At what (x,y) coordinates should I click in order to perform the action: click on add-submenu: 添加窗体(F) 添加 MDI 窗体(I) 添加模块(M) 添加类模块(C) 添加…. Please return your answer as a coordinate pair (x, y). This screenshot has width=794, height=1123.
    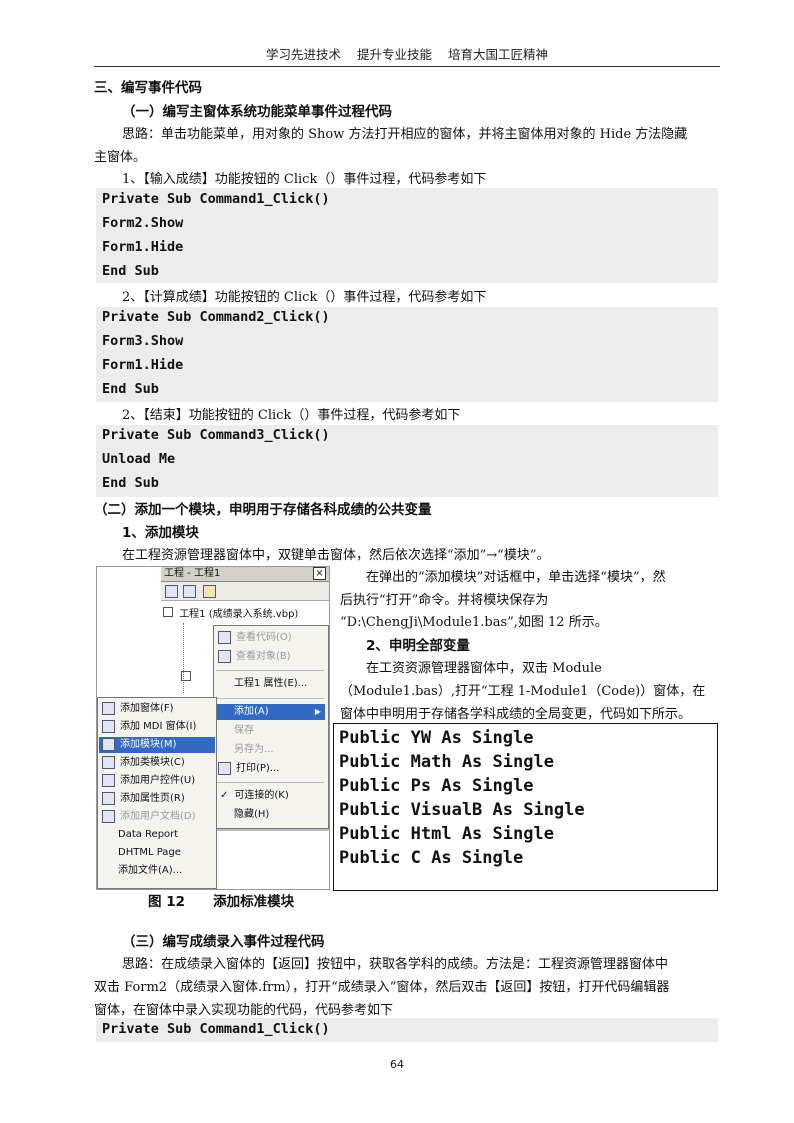
    Looking at the image, I should click on (157, 793).